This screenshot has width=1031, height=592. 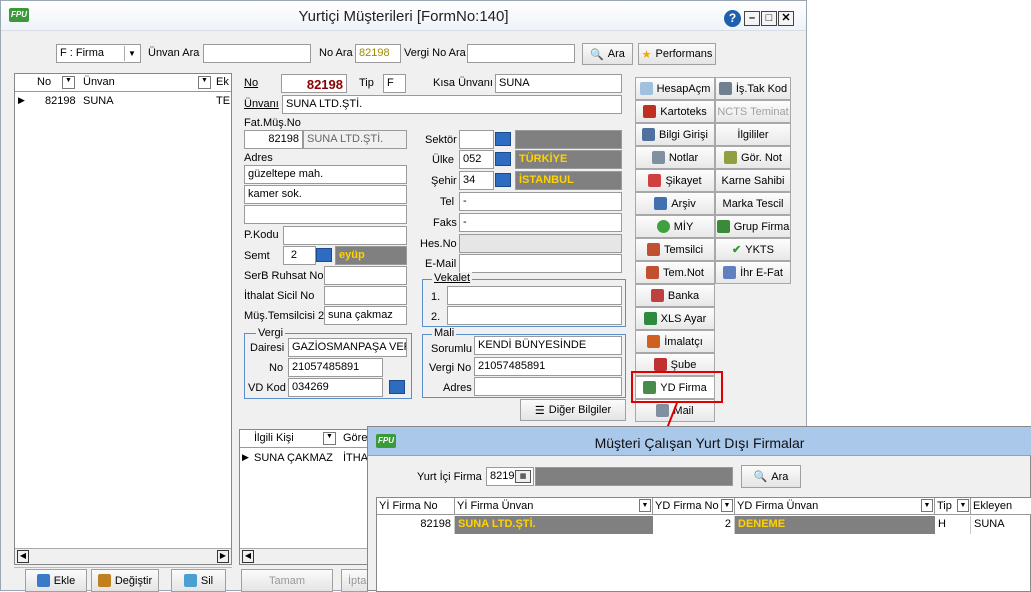 What do you see at coordinates (548, 345) in the screenshot?
I see `sorumlu-field: KENDİ BÜNYESİNDE` at bounding box center [548, 345].